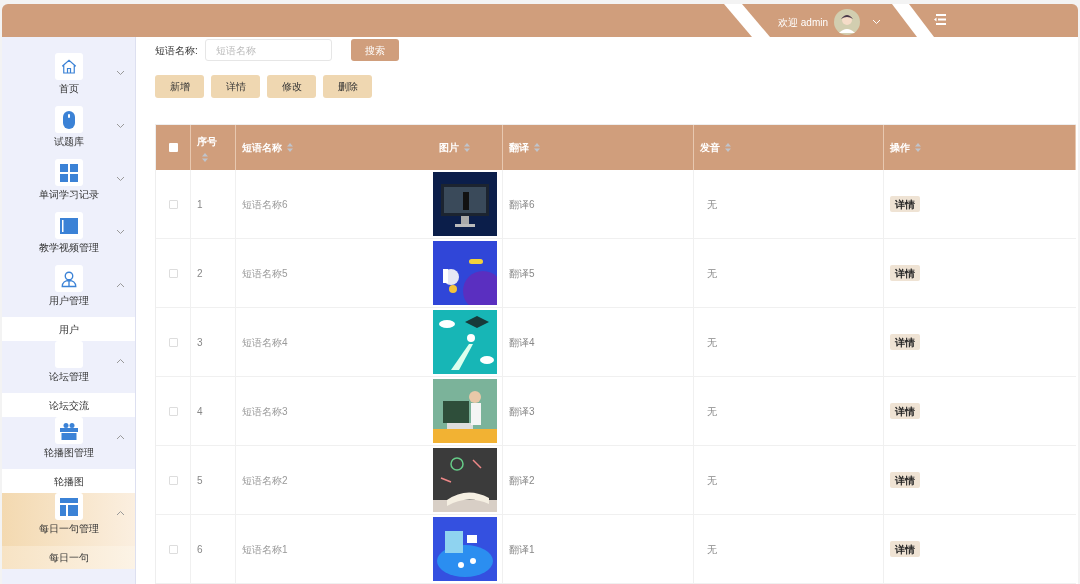 Image resolution: width=1080 pixels, height=584 pixels. I want to click on table-cell-text: 3, so click(200, 342).